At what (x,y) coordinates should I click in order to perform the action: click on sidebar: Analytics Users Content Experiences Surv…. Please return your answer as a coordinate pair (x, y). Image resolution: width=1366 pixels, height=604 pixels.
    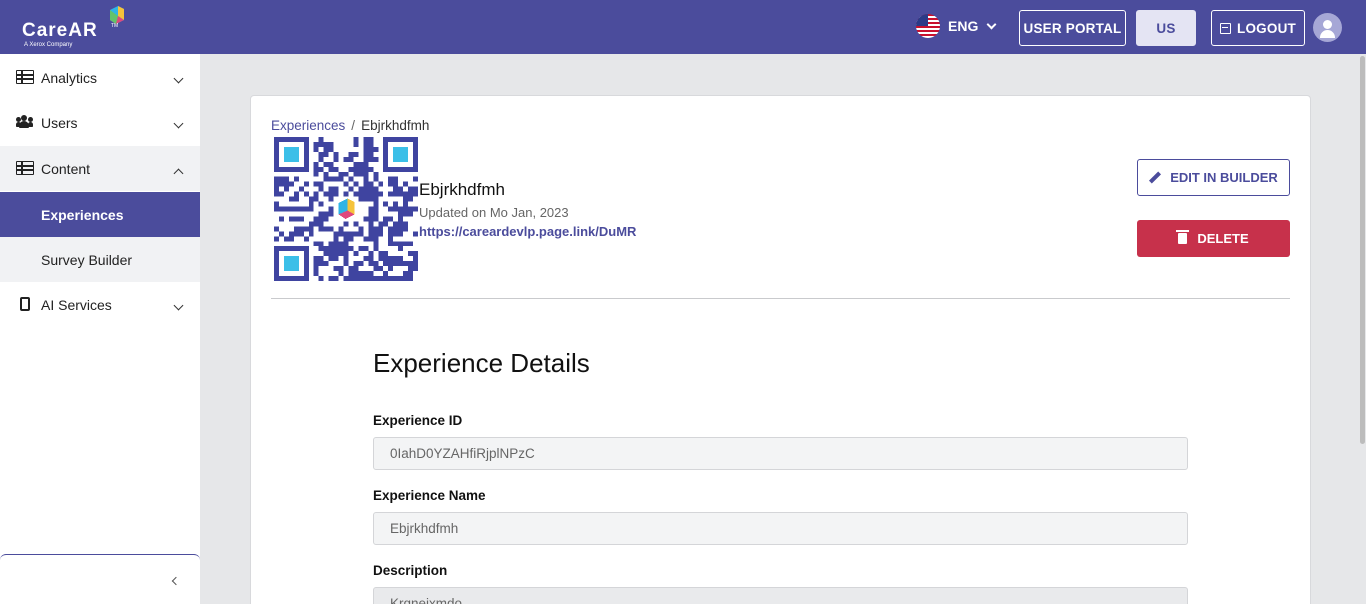
    Looking at the image, I should click on (100, 329).